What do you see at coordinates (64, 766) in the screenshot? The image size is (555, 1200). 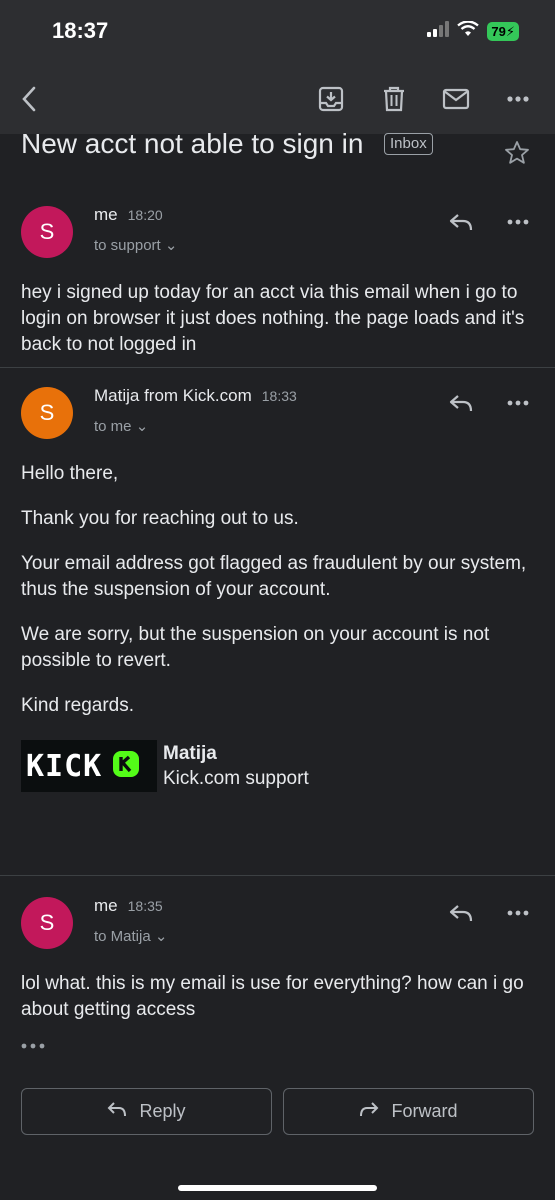 I see `kick-logo-text: KICK` at bounding box center [64, 766].